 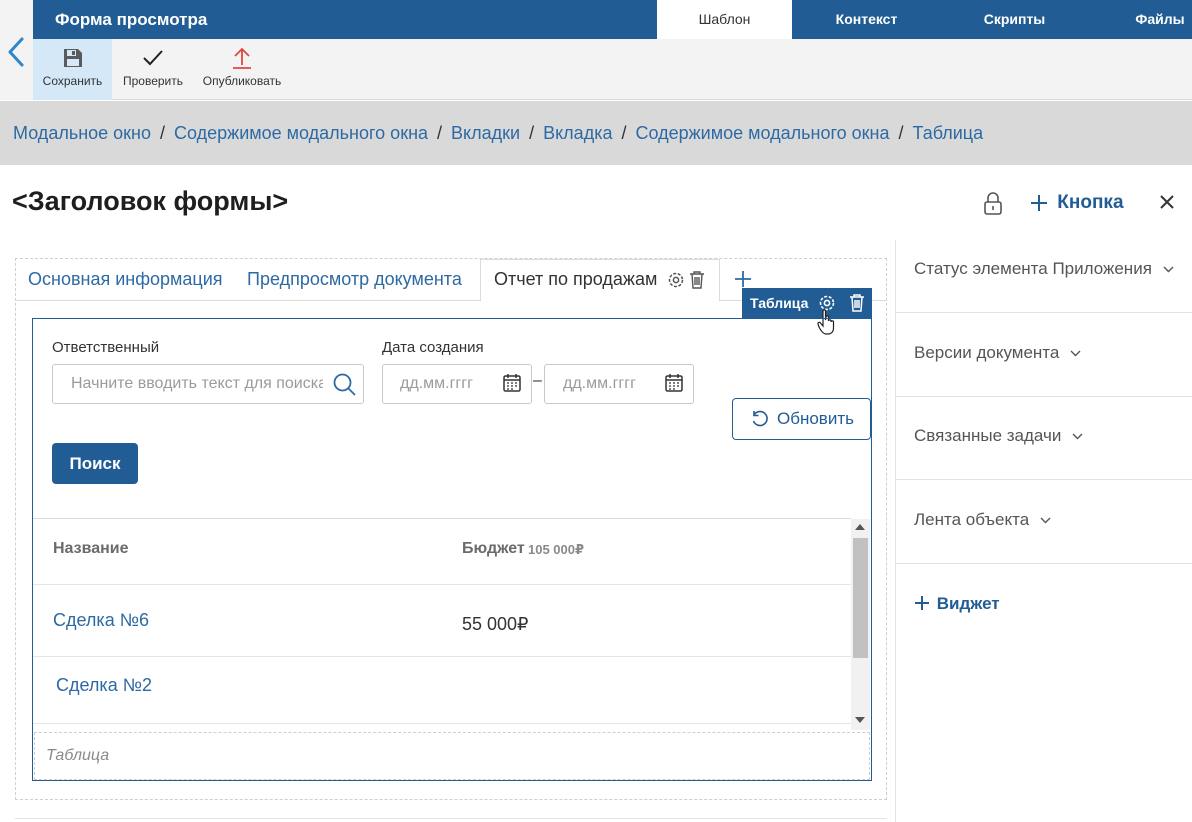 What do you see at coordinates (442, 723) in the screenshot?
I see `row-divider` at bounding box center [442, 723].